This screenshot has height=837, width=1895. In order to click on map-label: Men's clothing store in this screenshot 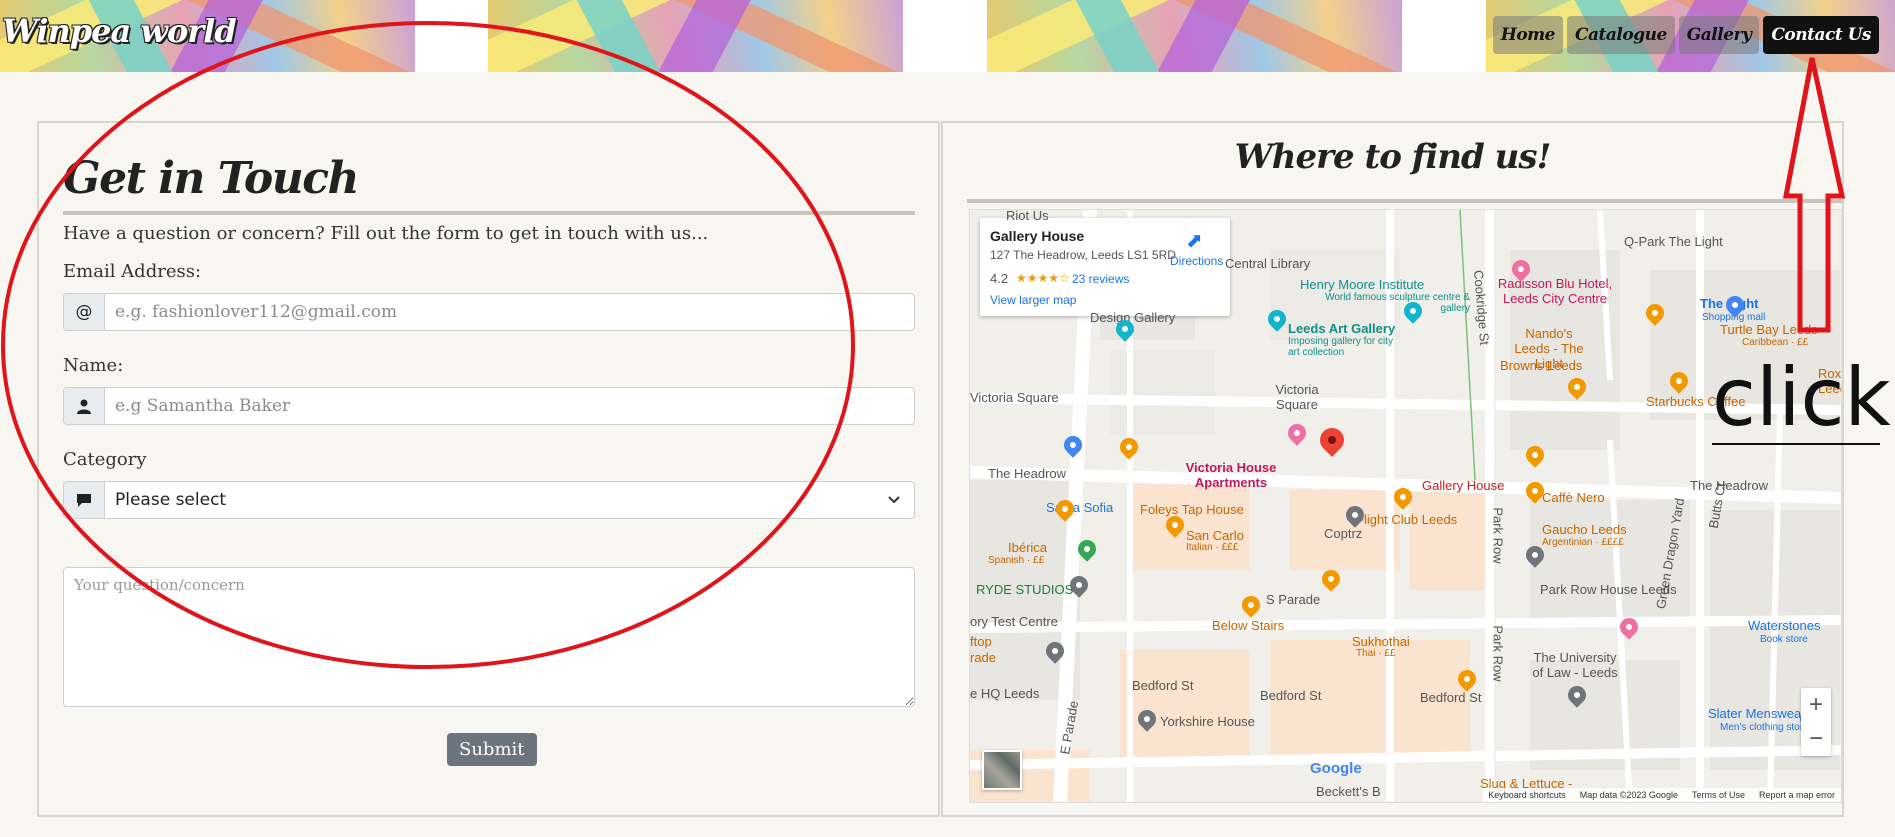, I will do `click(1764, 727)`.